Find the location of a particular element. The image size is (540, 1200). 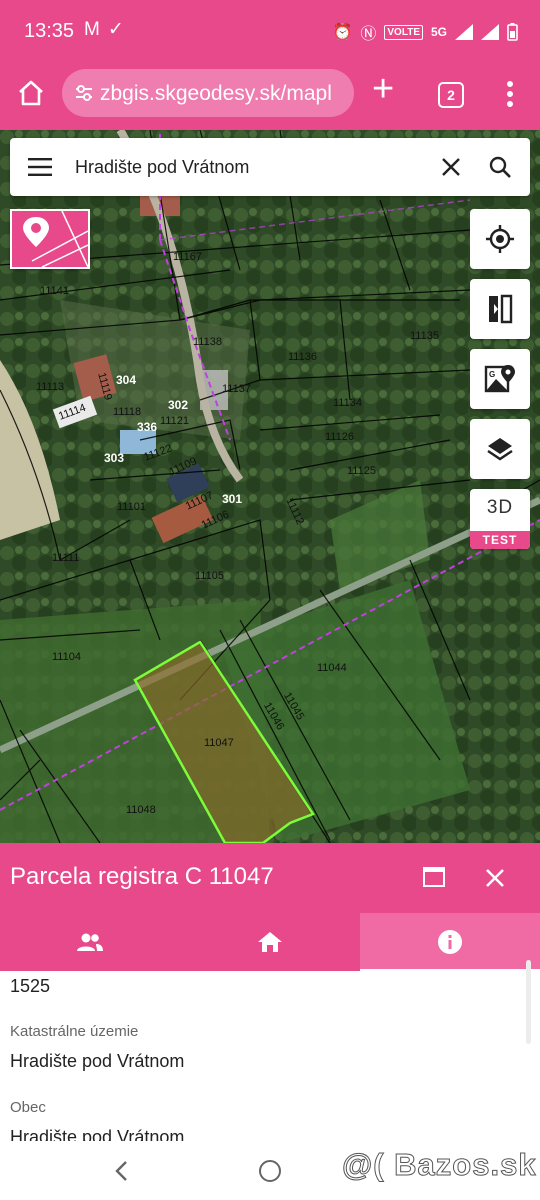

parcel-label: 11138 is located at coordinates (207, 342).